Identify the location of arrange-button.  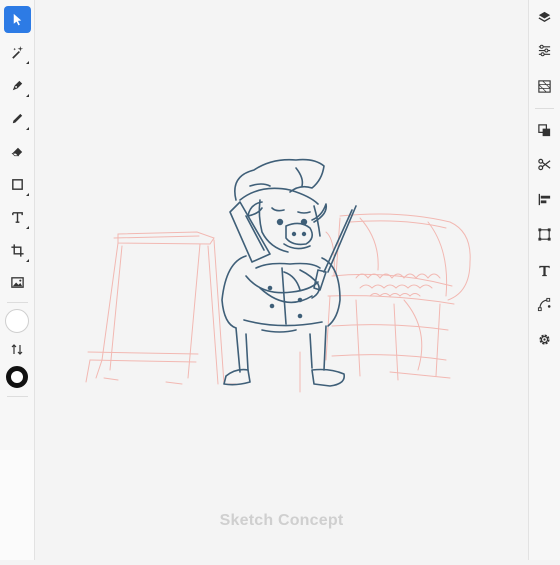
(544, 130).